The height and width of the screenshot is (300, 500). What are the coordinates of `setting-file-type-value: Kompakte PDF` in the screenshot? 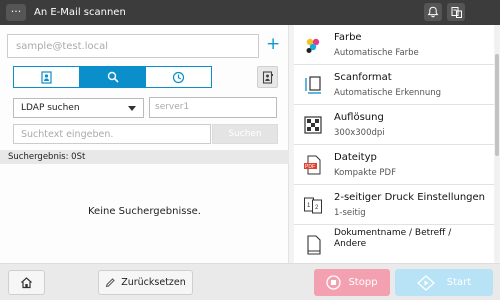 It's located at (365, 173).